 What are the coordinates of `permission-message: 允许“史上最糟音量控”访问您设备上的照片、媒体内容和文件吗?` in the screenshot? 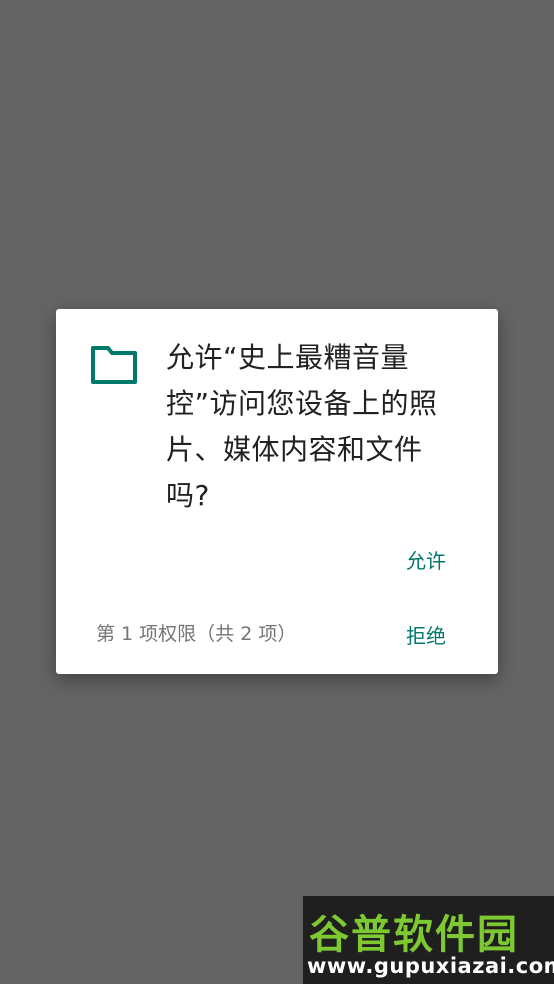 It's located at (302, 426).